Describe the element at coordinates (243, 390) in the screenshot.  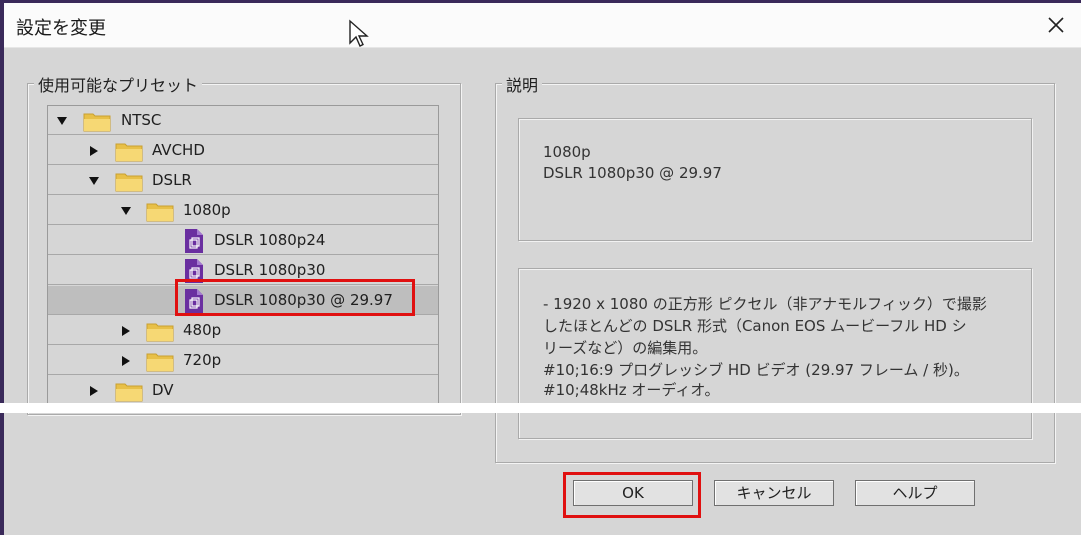
I see `tree-item-dv: DV` at that location.